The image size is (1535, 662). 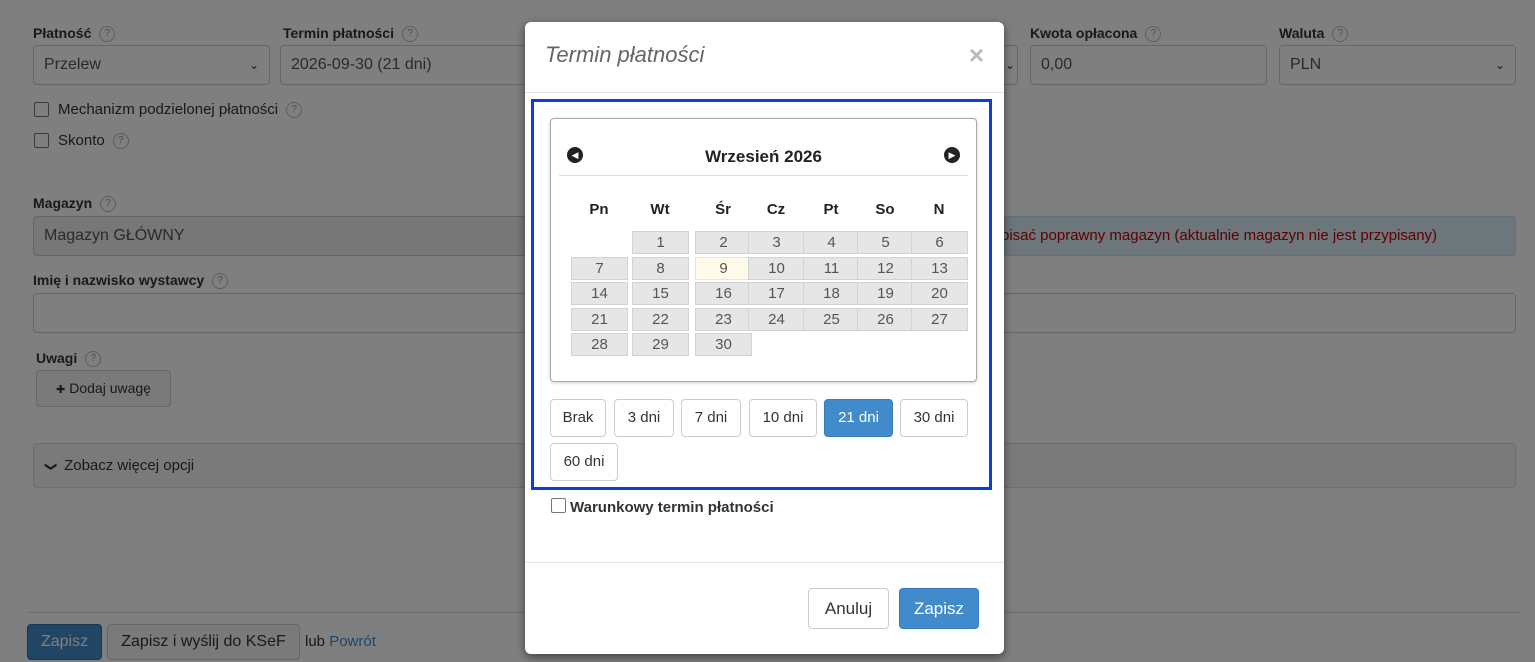 I want to click on day-cell: 16, so click(x=723, y=293).